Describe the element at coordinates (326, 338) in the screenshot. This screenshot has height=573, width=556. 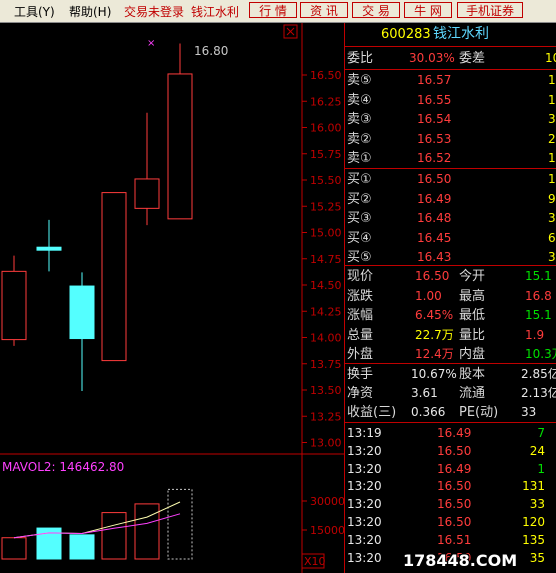
I see `price-label: 14.00` at that location.